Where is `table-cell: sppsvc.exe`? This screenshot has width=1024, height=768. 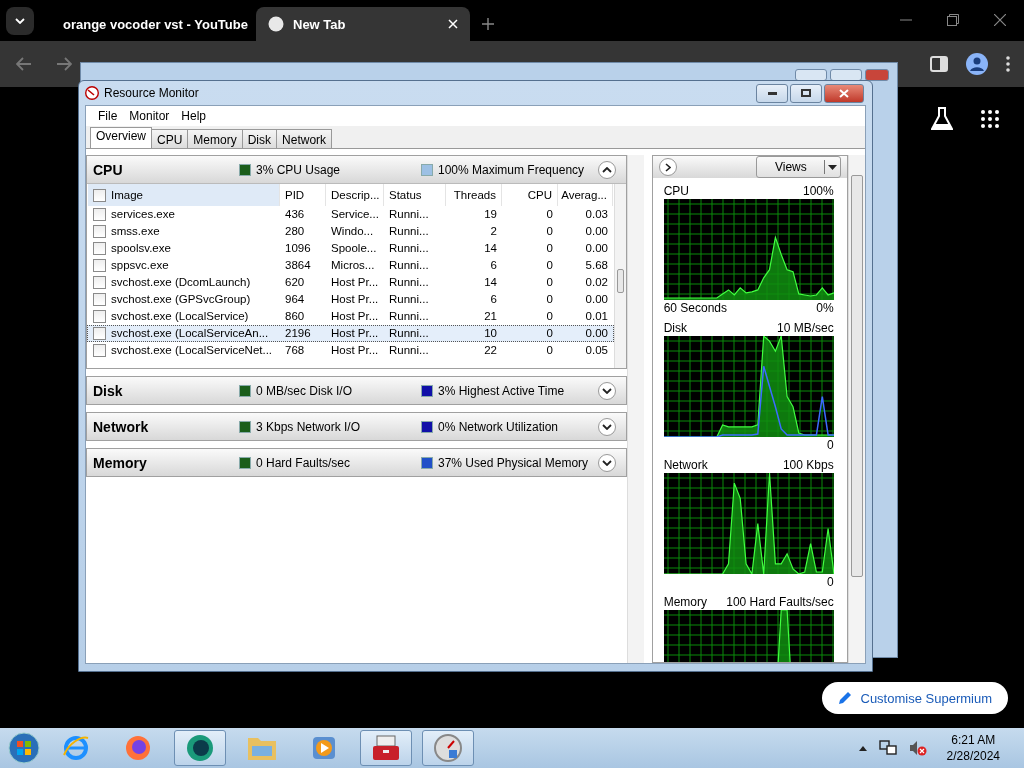
table-cell: sppsvc.exe is located at coordinates (140, 265).